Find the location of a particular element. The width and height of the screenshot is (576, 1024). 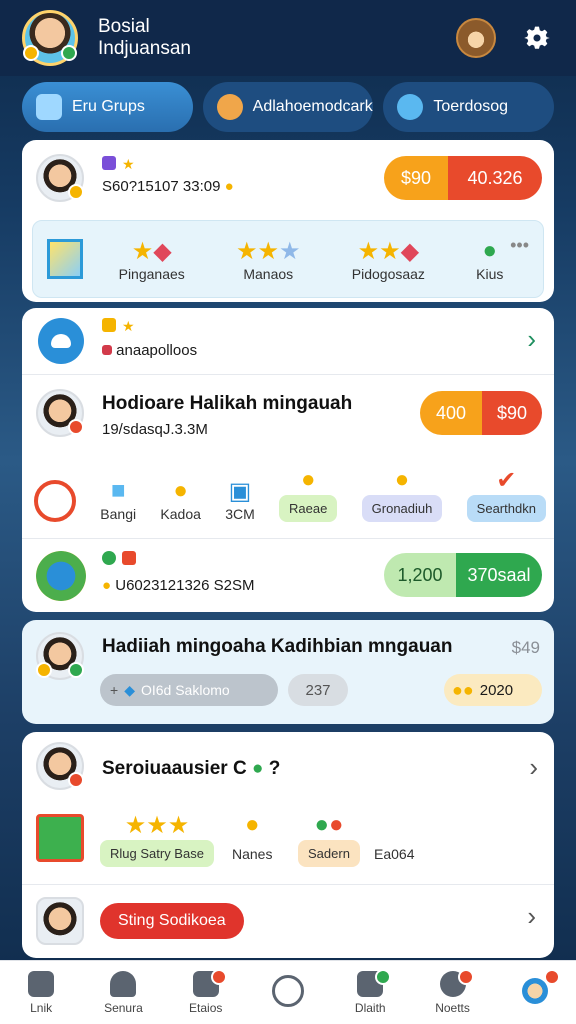

gift-chip: ● Raeae is located at coordinates (308, 493).